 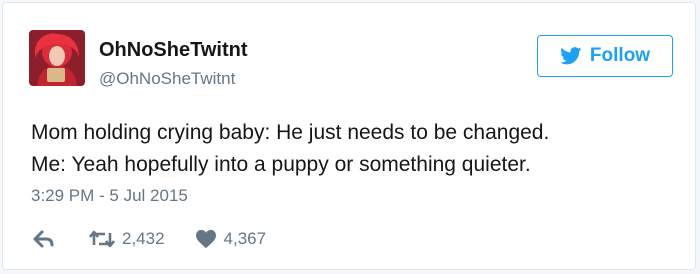 What do you see at coordinates (620, 55) in the screenshot?
I see `follow-label: Follow` at bounding box center [620, 55].